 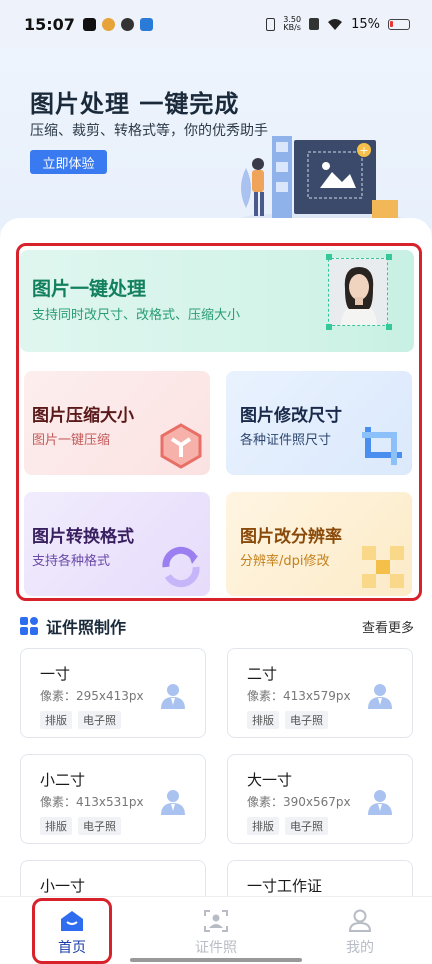 What do you see at coordinates (285, 886) in the screenshot?
I see `id-card-name: 一寸工作证` at bounding box center [285, 886].